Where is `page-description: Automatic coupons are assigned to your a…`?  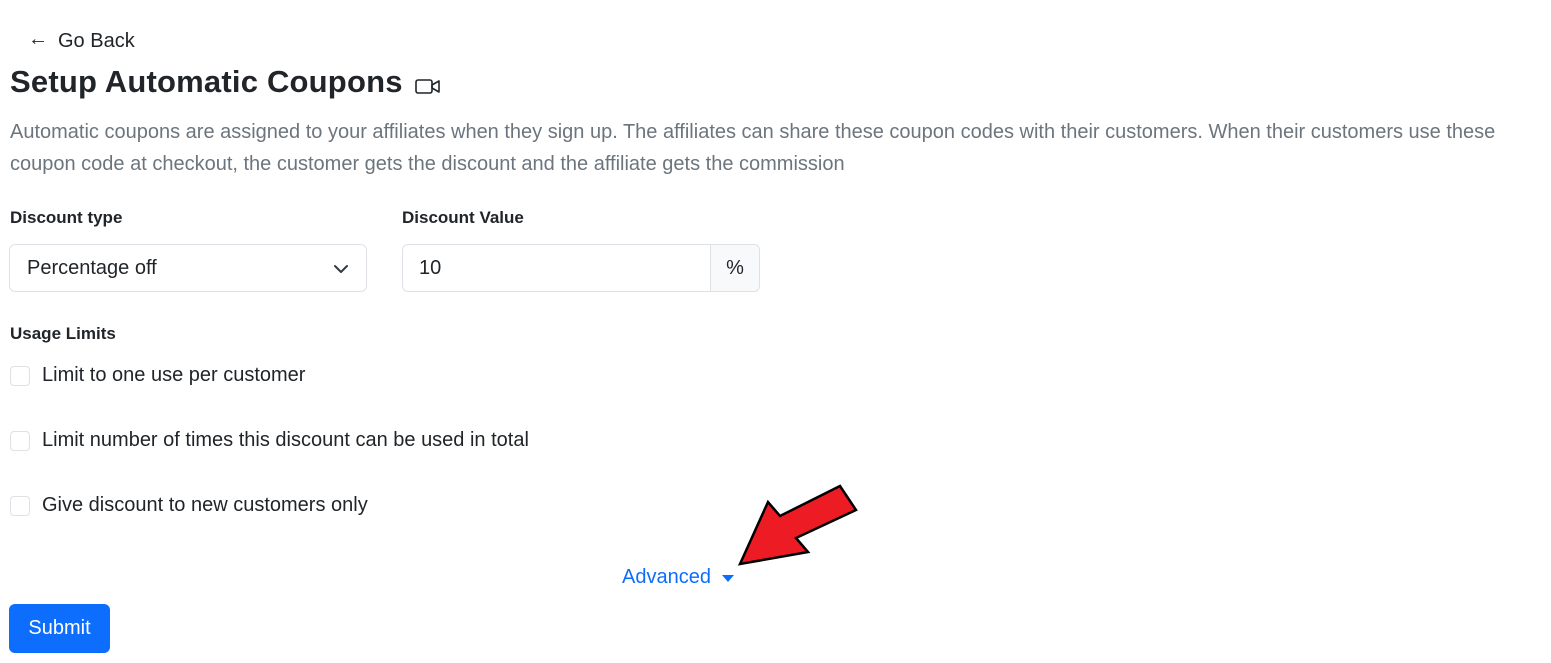 page-description: Automatic coupons are assigned to your a… is located at coordinates (753, 148).